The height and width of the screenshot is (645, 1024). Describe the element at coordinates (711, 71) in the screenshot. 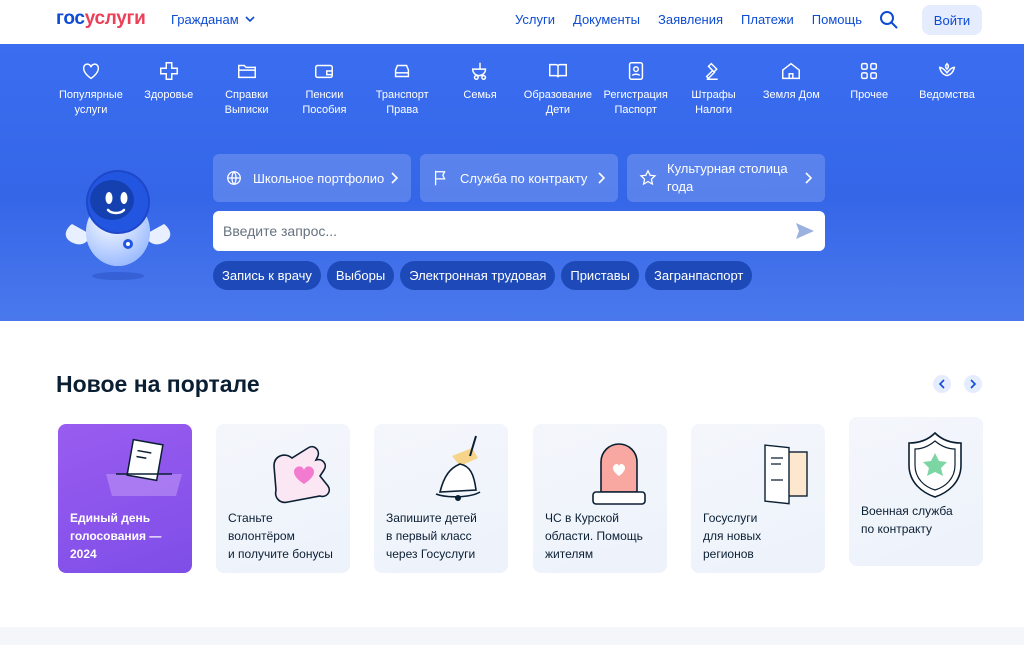

I see `gavel-icon` at that location.